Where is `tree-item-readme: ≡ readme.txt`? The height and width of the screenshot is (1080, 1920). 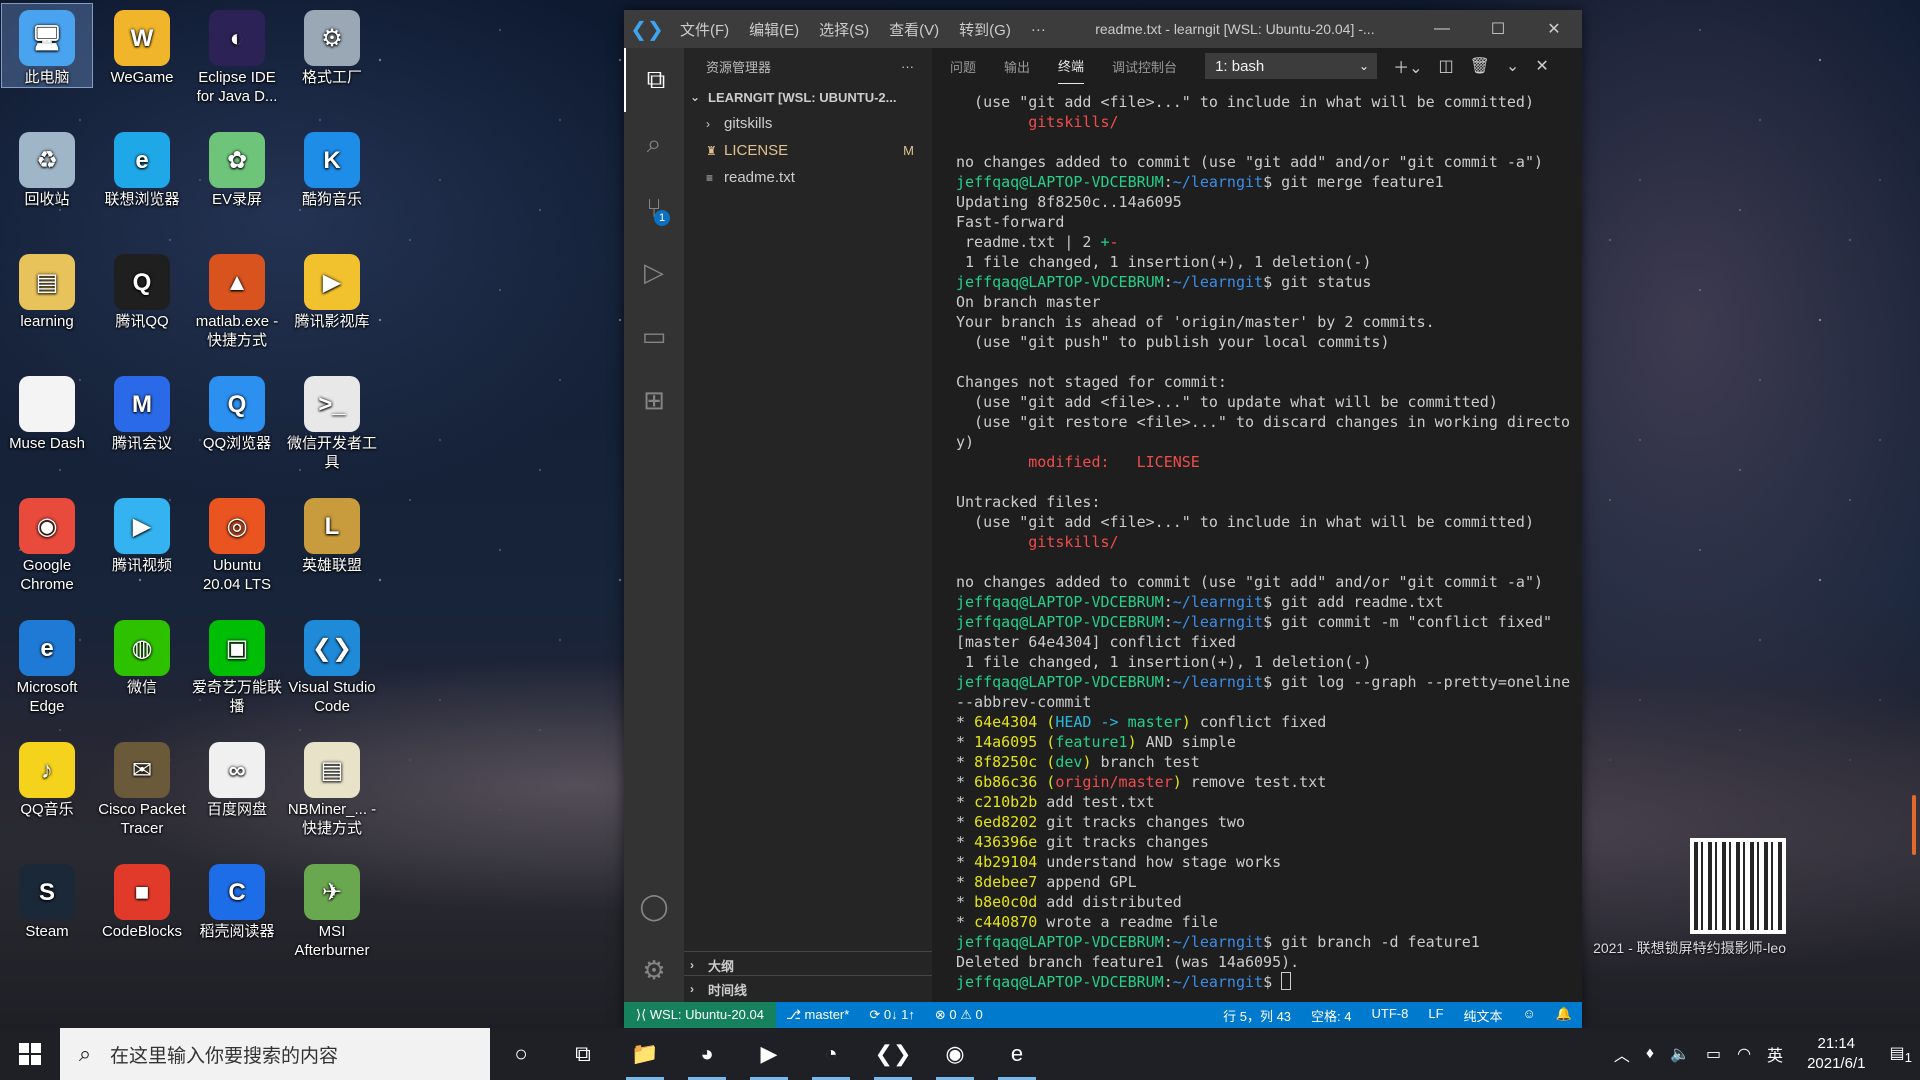
tree-item-readme: ≡ readme.txt is located at coordinates (808, 177).